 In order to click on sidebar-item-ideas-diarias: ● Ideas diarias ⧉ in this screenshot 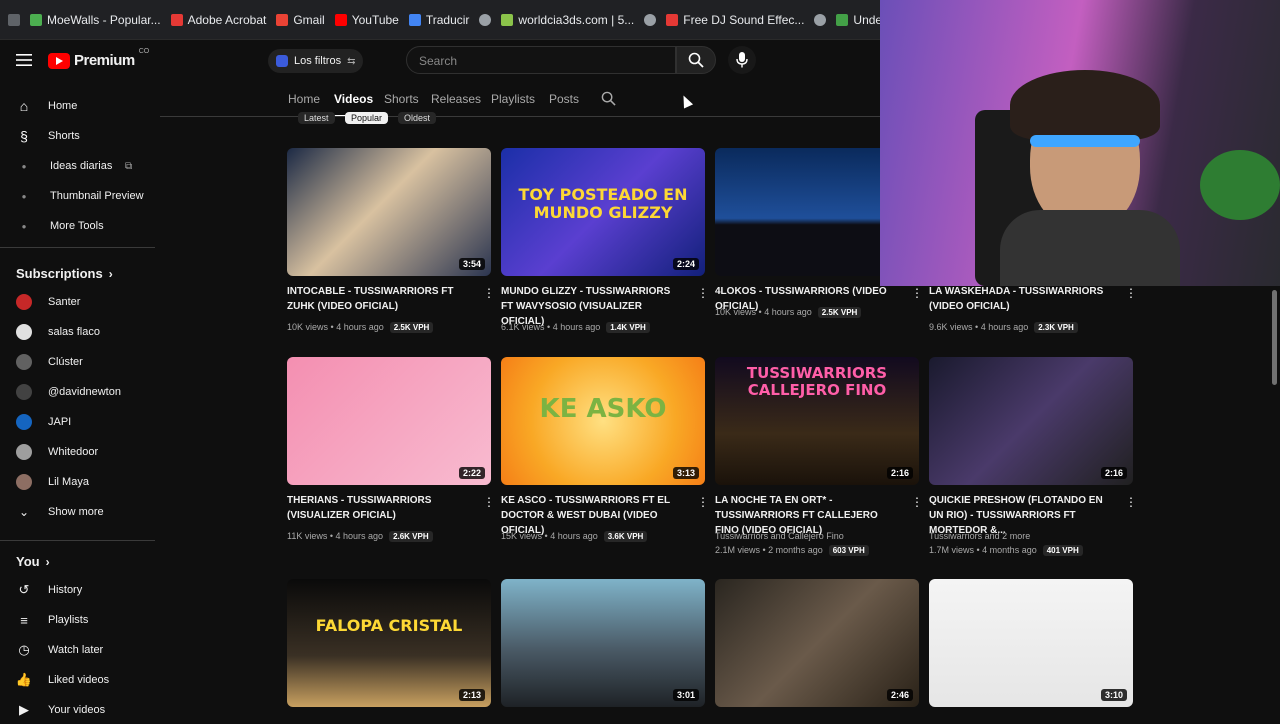, I will do `click(77, 166)`.